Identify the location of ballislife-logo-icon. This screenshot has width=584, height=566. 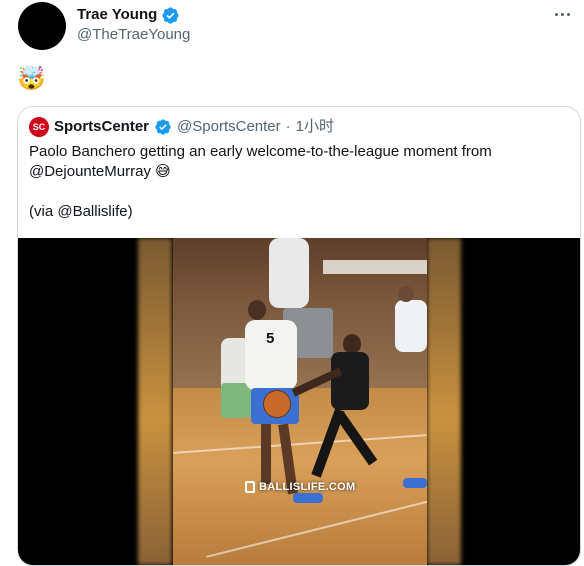
(250, 487).